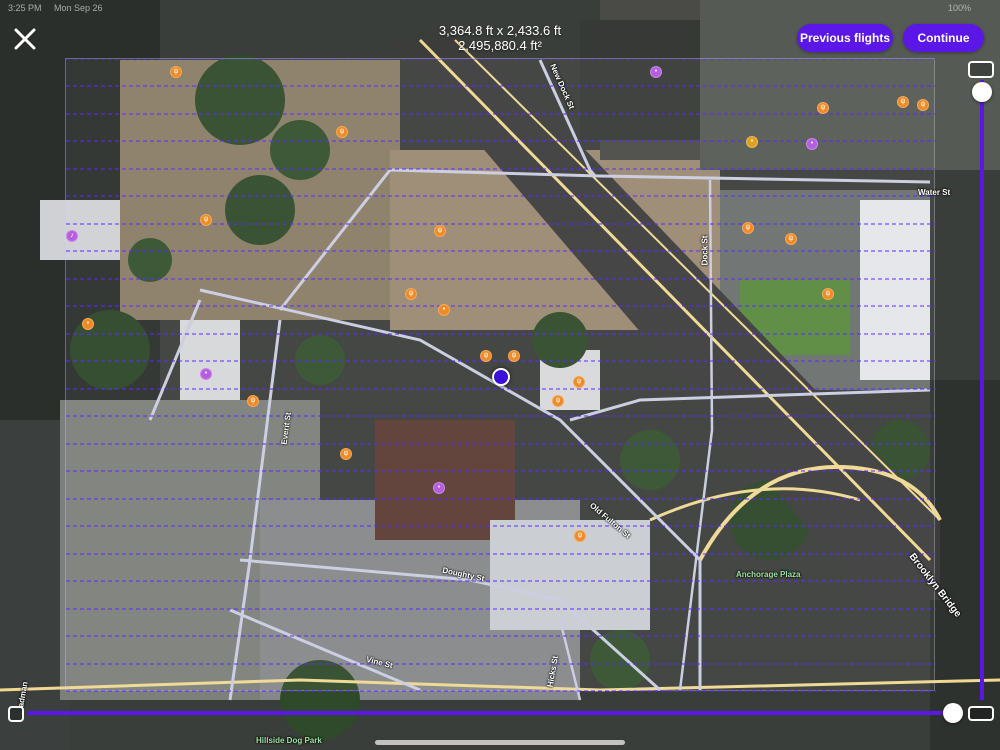 The image size is (1000, 750). What do you see at coordinates (982, 92) in the screenshot?
I see `vertical-size-slider-handle` at bounding box center [982, 92].